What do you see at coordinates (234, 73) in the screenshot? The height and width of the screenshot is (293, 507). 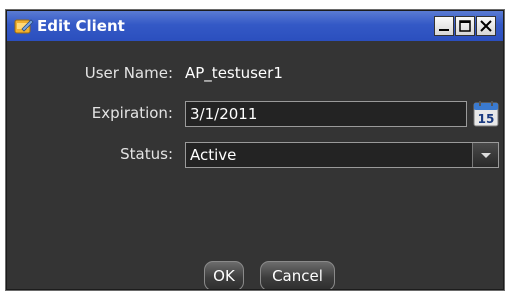 I see `user-name-value: AP_testuser1` at bounding box center [234, 73].